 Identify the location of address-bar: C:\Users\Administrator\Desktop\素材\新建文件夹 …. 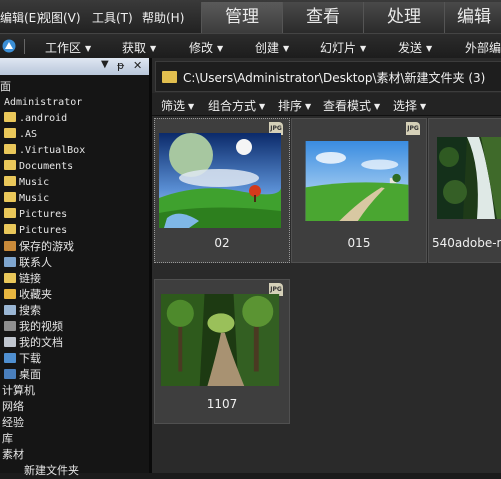
(328, 76).